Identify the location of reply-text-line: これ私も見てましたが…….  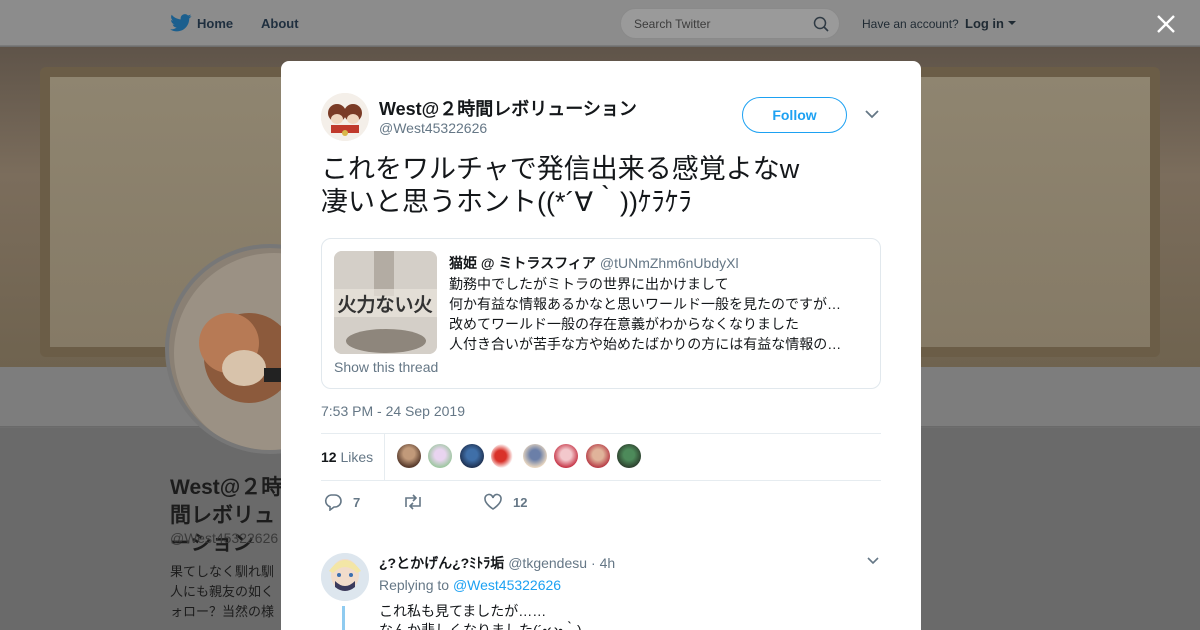
(463, 611).